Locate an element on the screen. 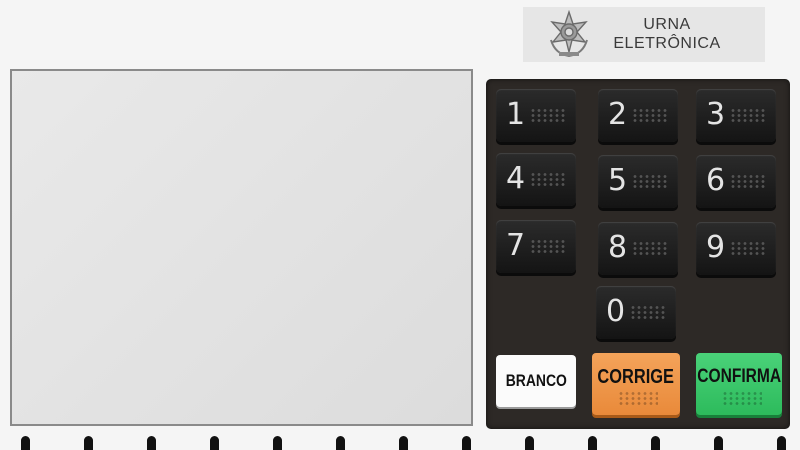 The width and height of the screenshot is (800, 450). brand-title-line2: ELETRÔNICA is located at coordinates (667, 43).